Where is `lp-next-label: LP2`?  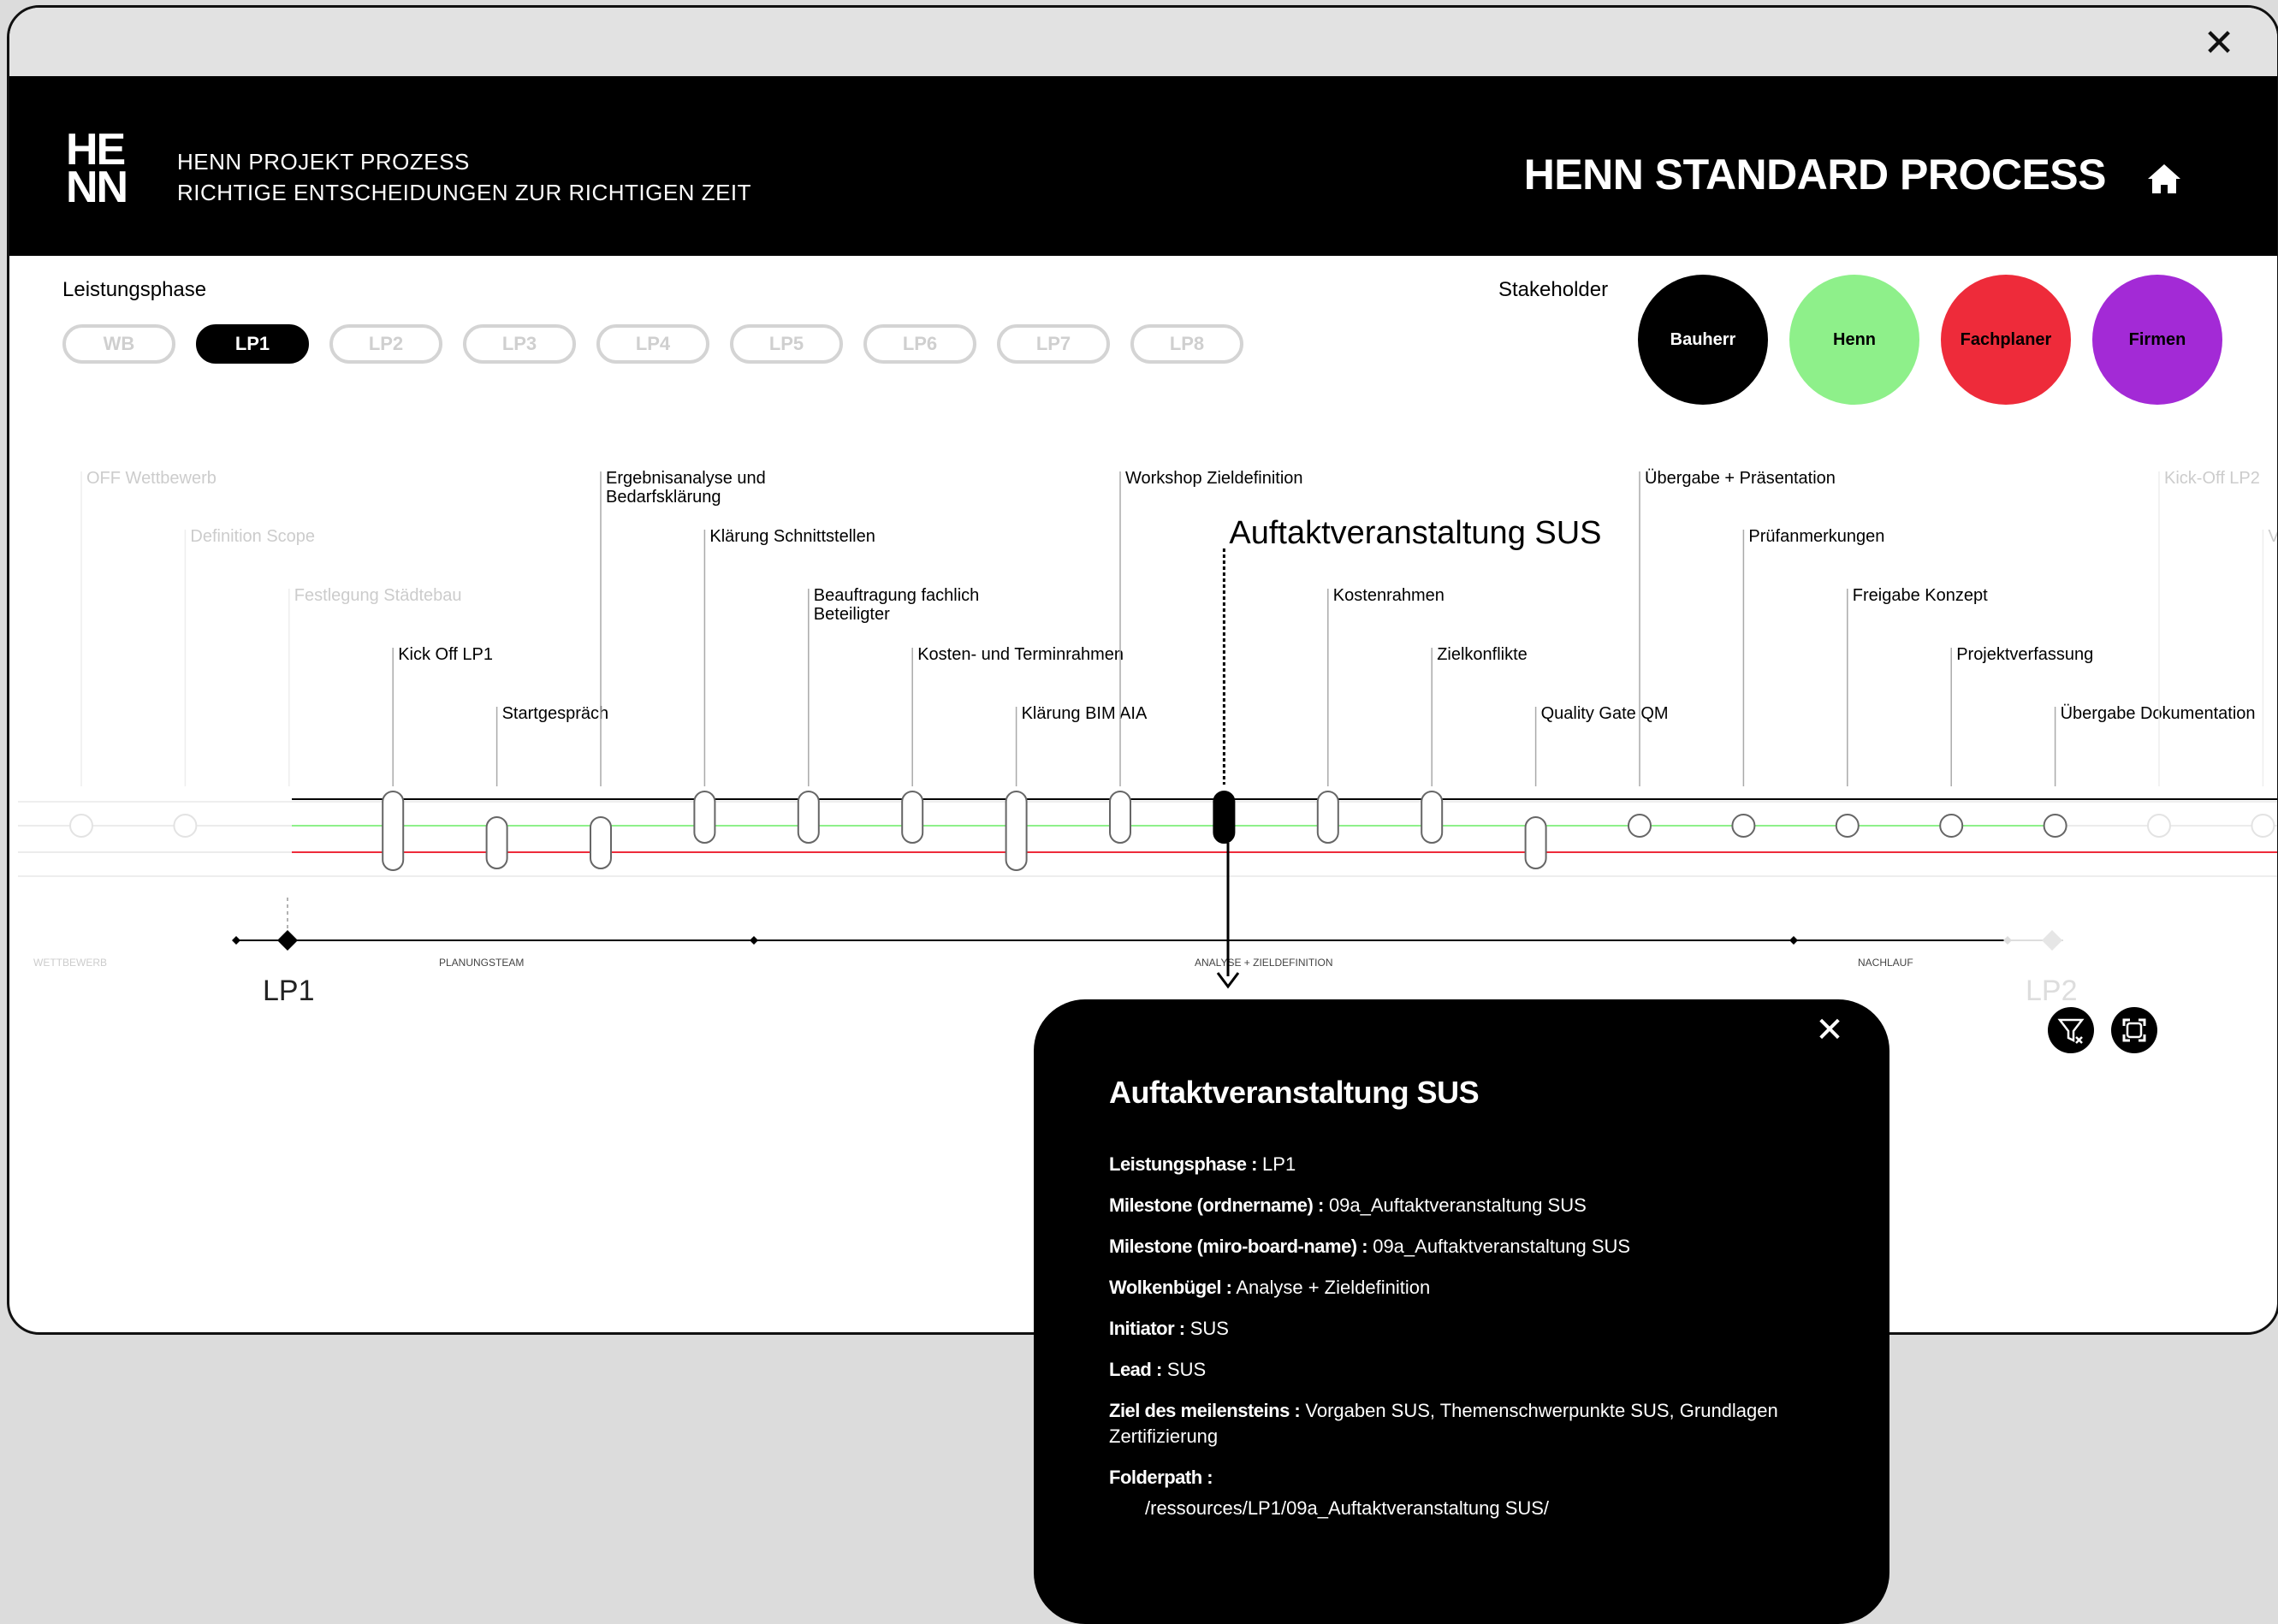 lp-next-label: LP2 is located at coordinates (2052, 991).